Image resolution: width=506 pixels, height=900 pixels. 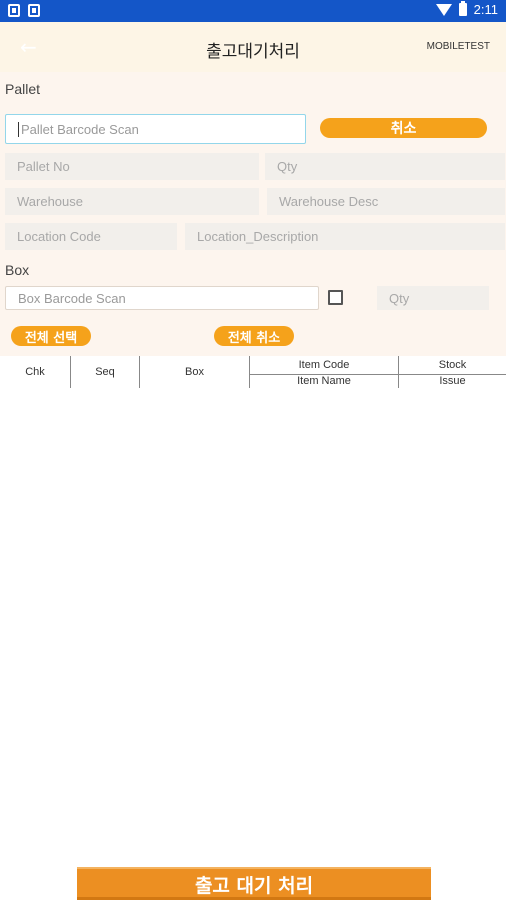 I want to click on box-checkbox, so click(x=335, y=297).